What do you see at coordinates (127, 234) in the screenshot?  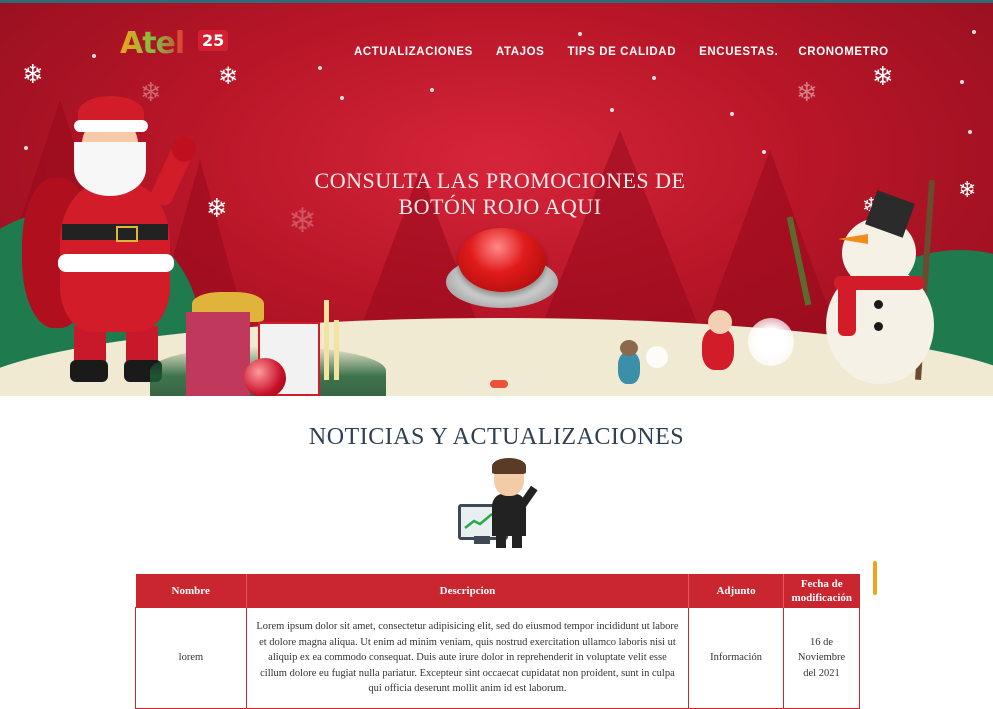 I see `santa-buckle` at bounding box center [127, 234].